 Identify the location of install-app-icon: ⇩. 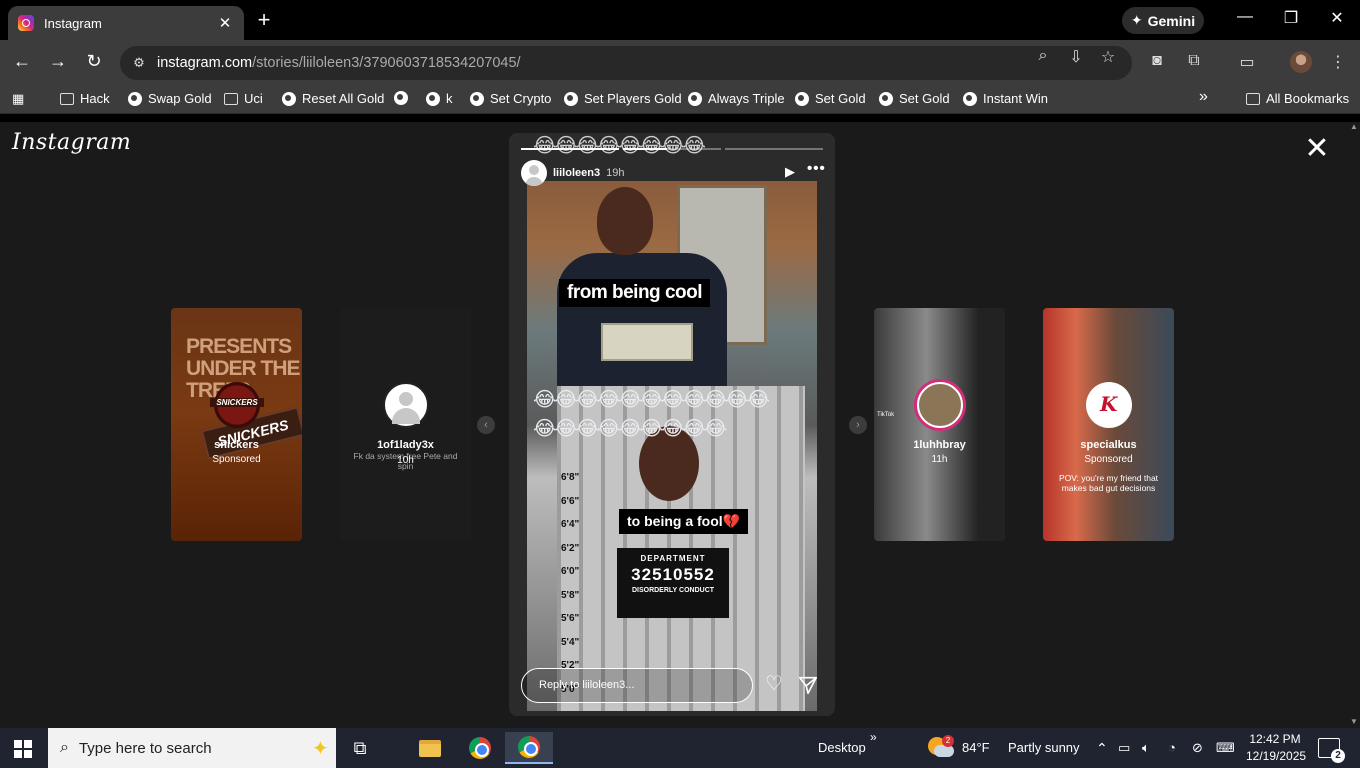
(1076, 57).